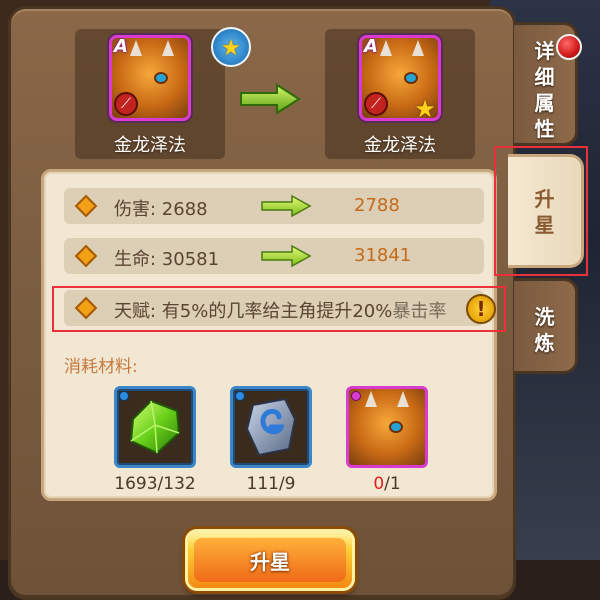 The width and height of the screenshot is (600, 600). I want to click on star-paw-icon: ★, so click(231, 47).